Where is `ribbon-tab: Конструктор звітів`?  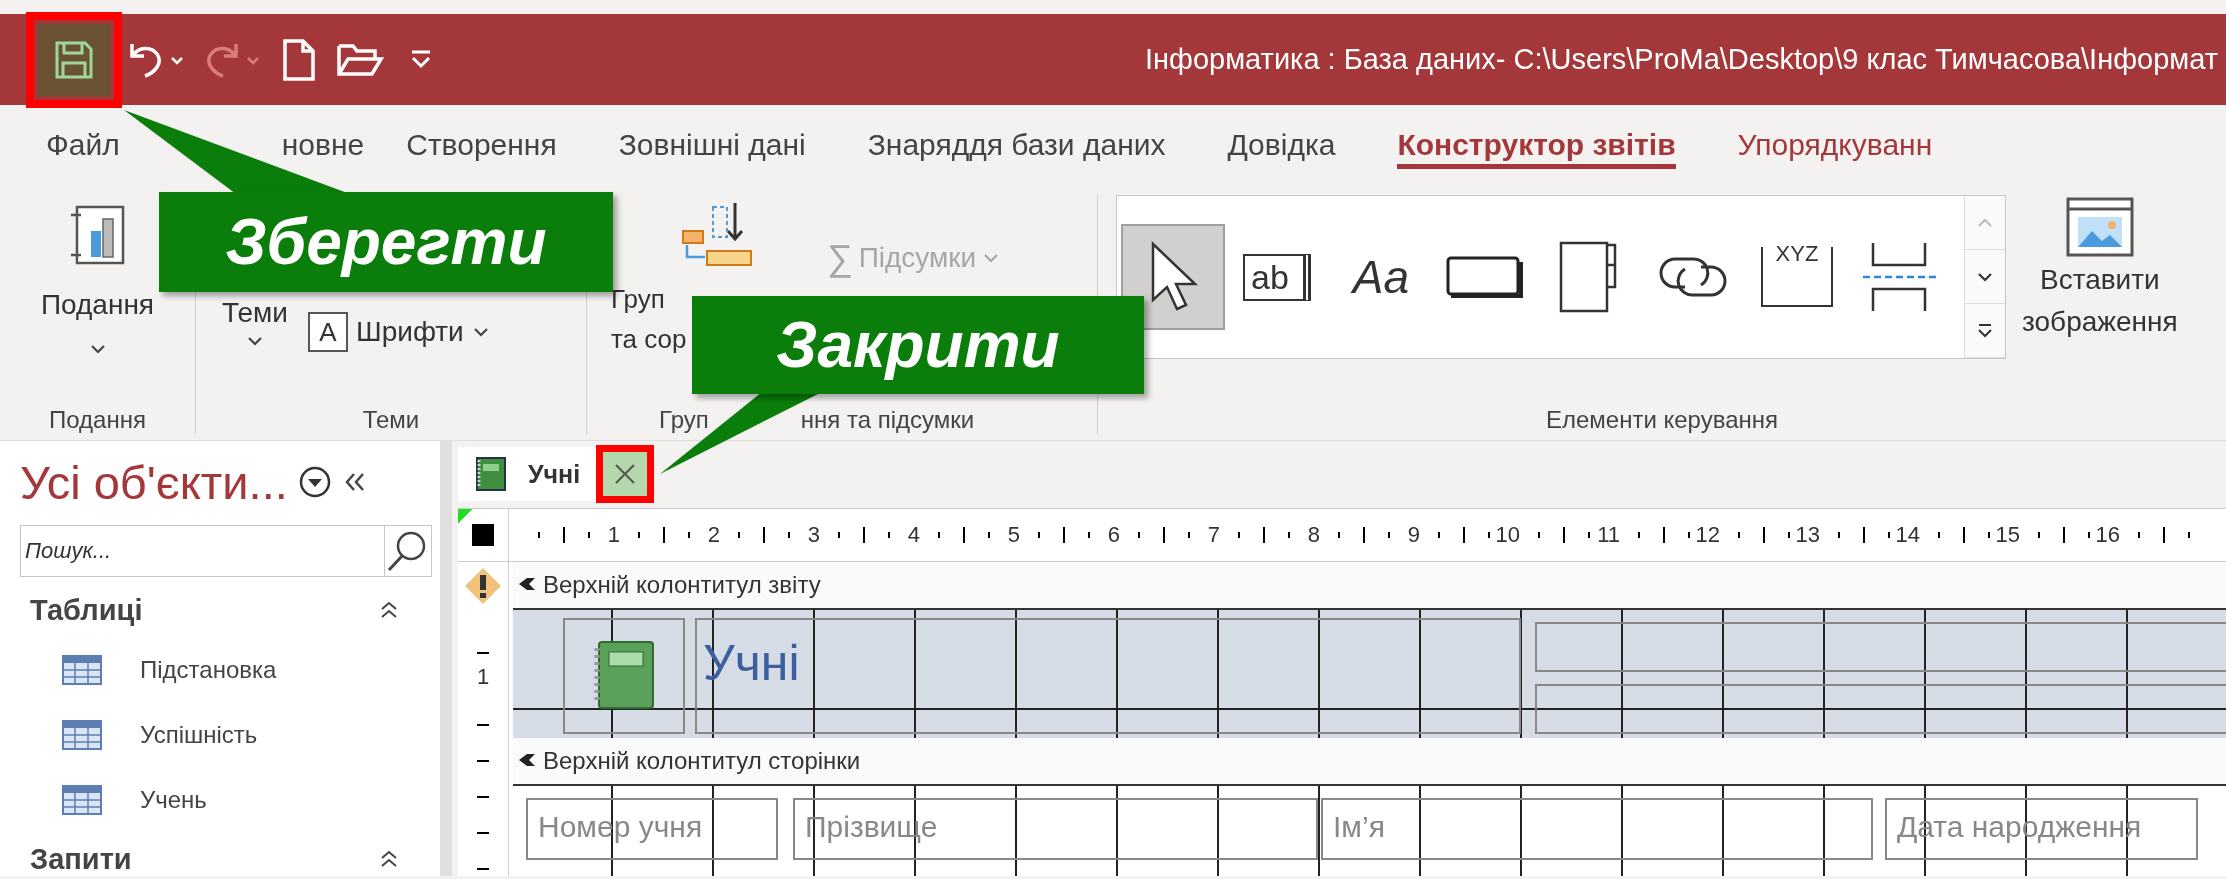
ribbon-tab: Конструктор звітів is located at coordinates (1536, 145).